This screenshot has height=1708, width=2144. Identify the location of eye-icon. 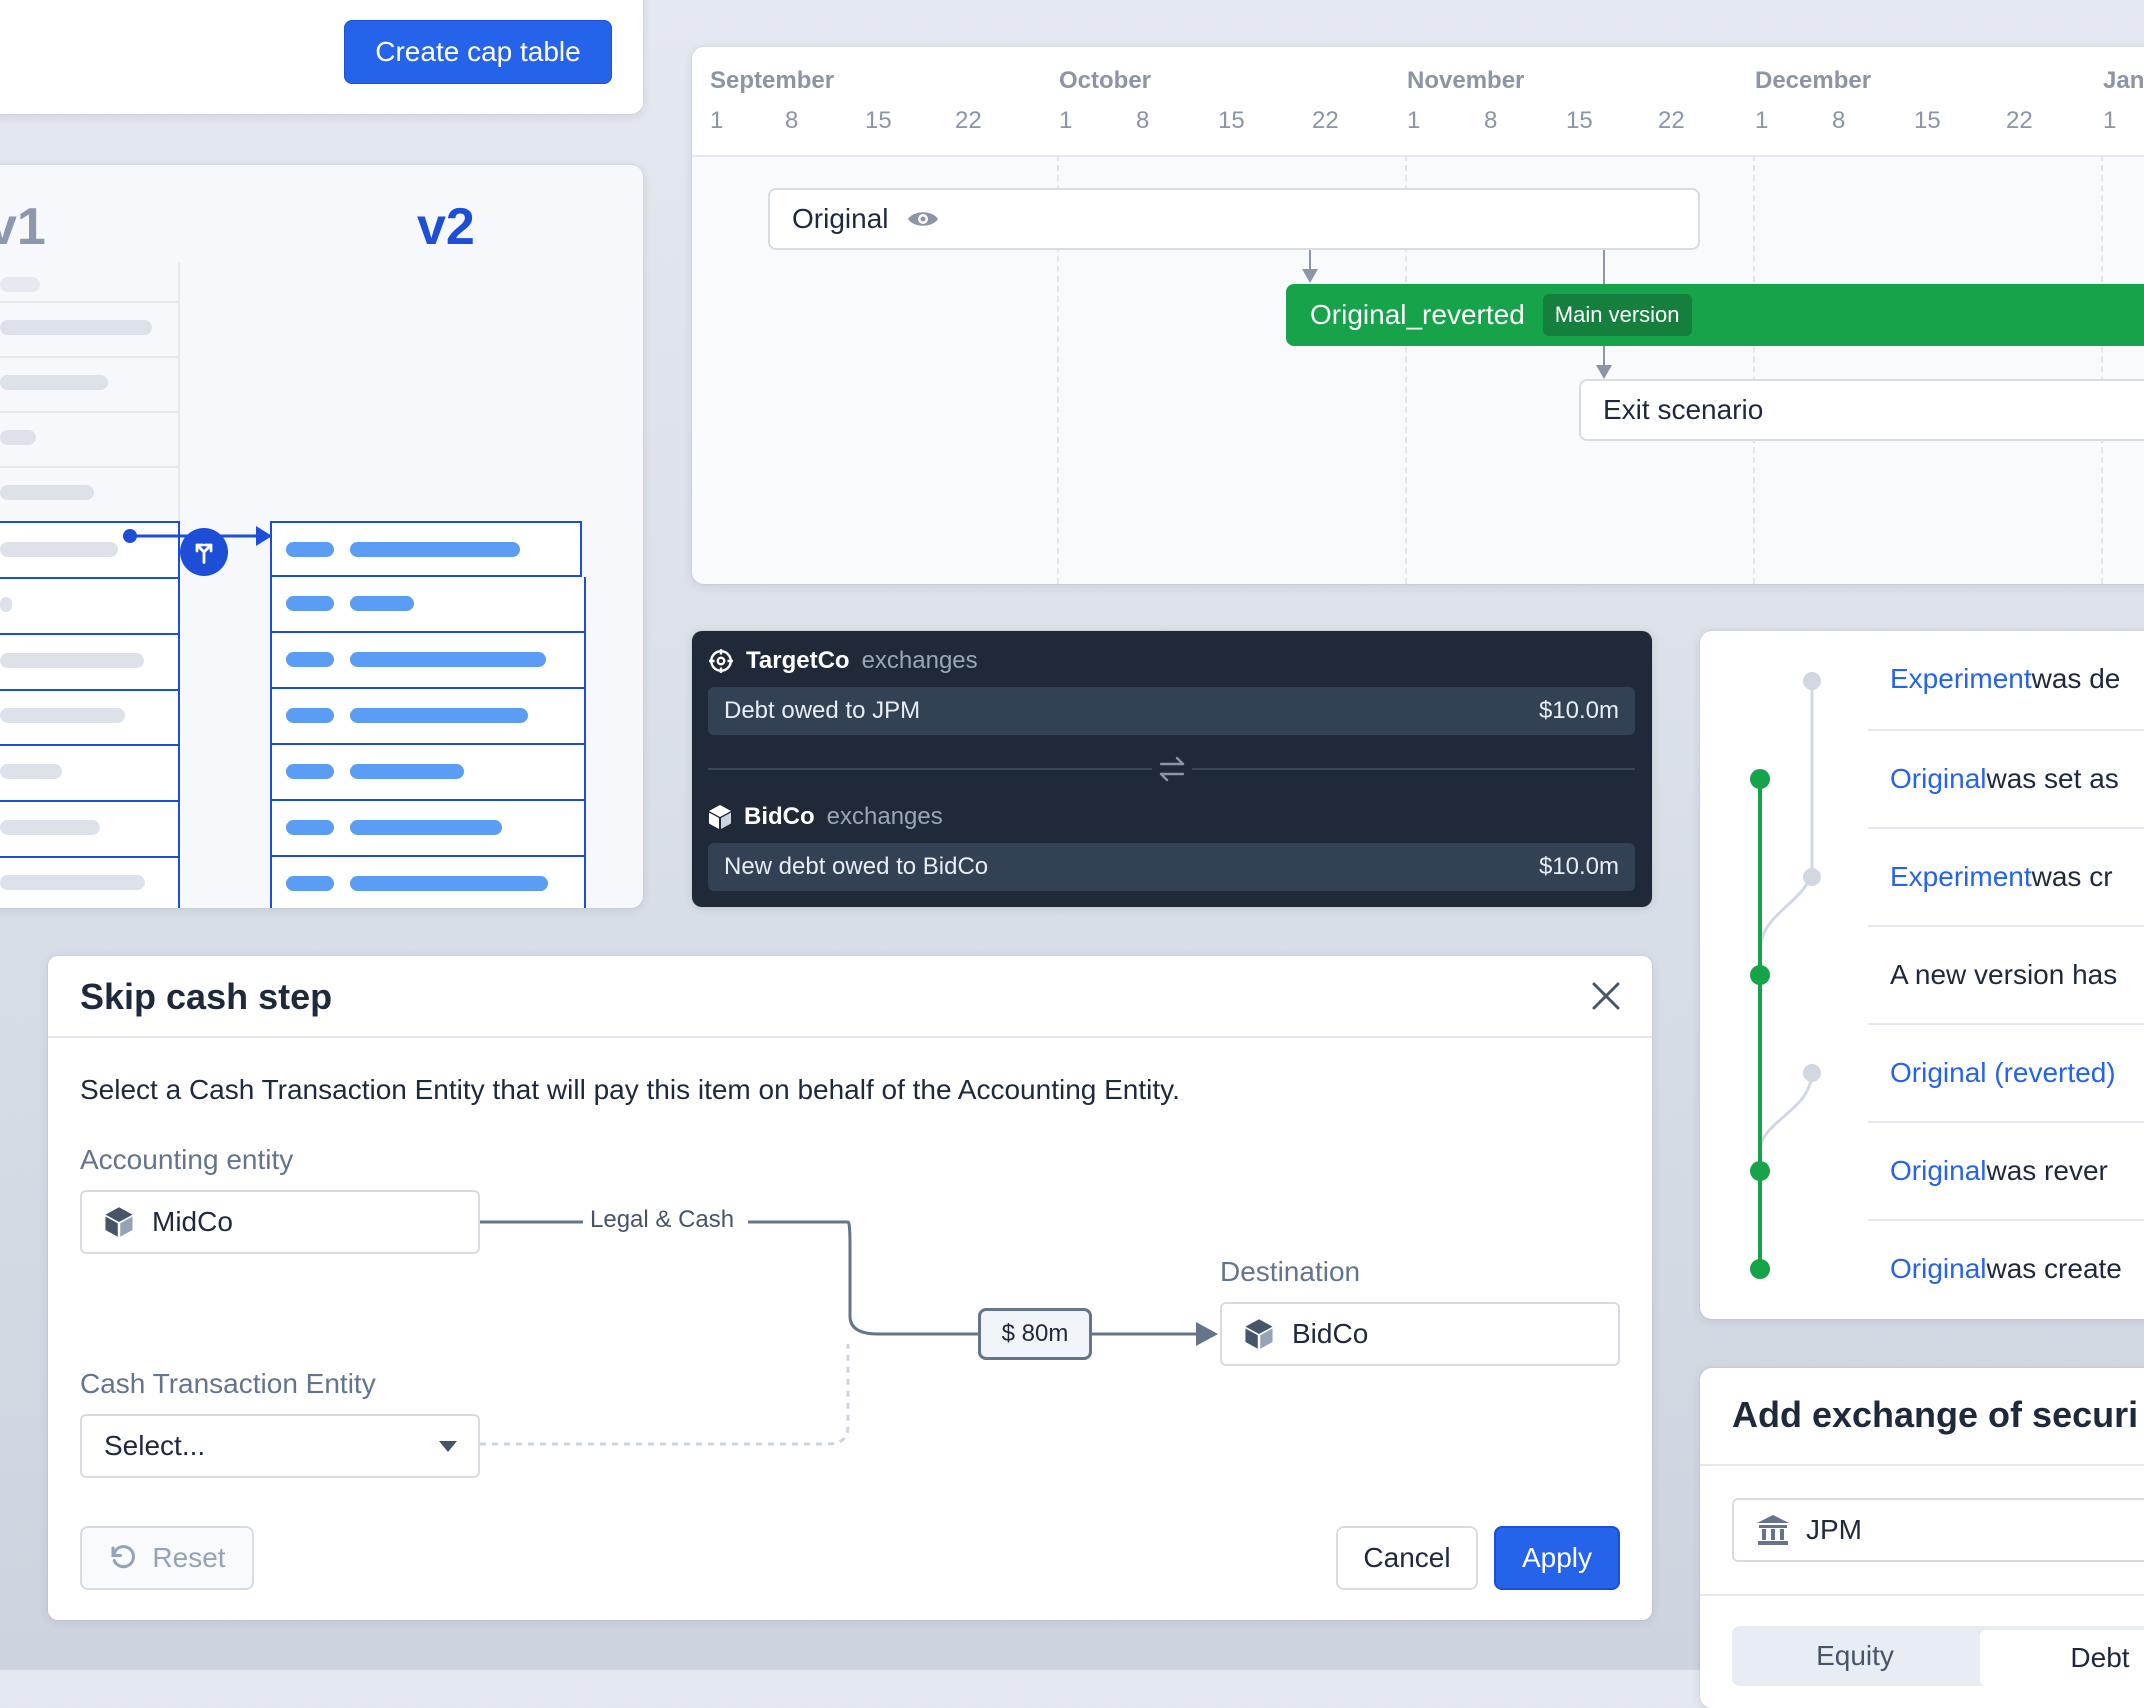
(923, 219).